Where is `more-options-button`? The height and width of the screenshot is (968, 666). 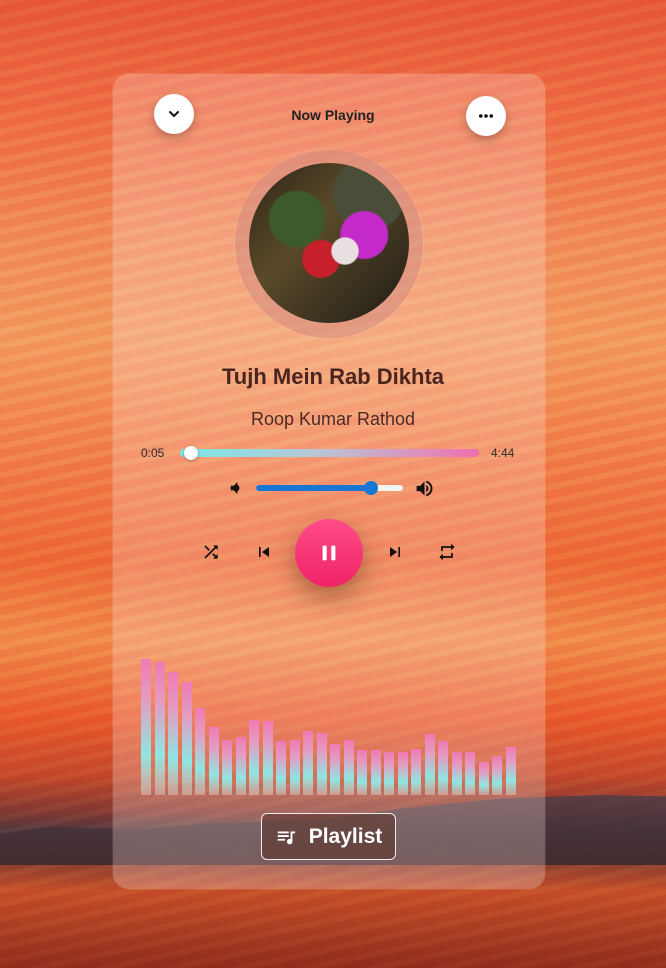 more-options-button is located at coordinates (486, 116).